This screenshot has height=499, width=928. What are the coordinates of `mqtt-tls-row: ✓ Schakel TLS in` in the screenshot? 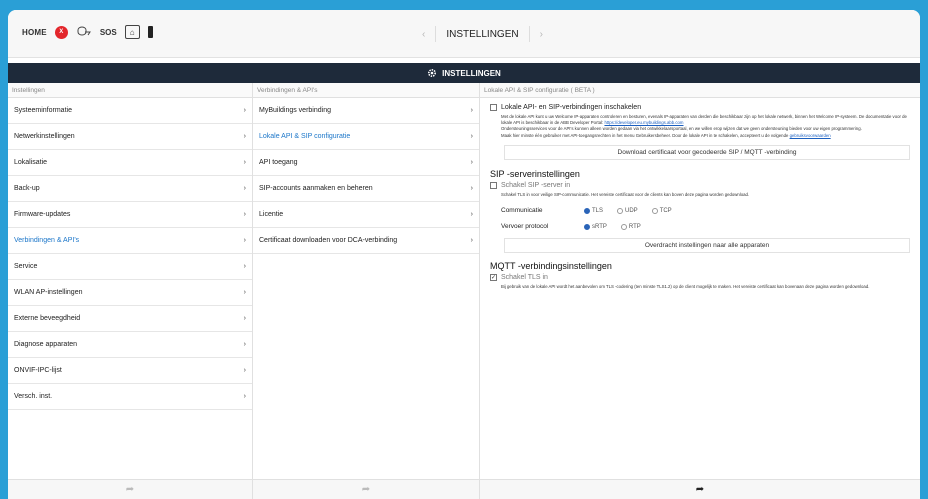 It's located at (700, 278).